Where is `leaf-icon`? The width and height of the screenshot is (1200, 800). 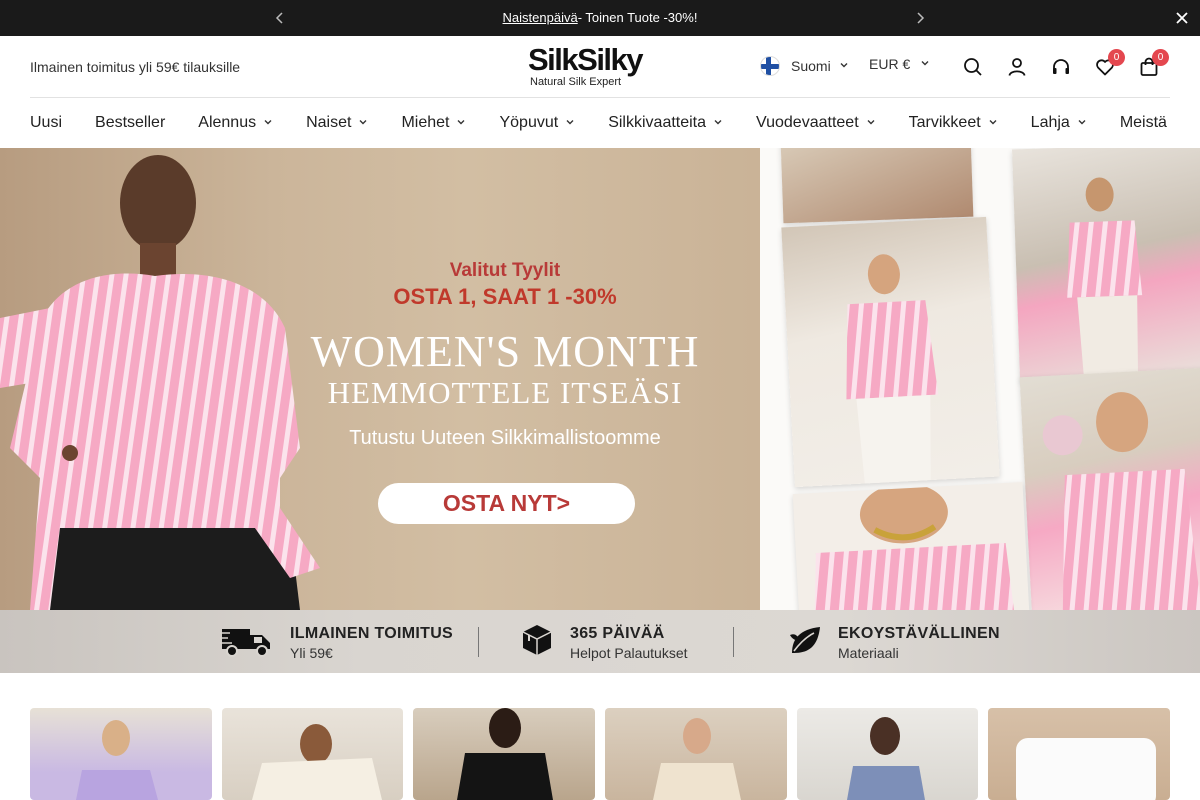
leaf-icon is located at coordinates (805, 642).